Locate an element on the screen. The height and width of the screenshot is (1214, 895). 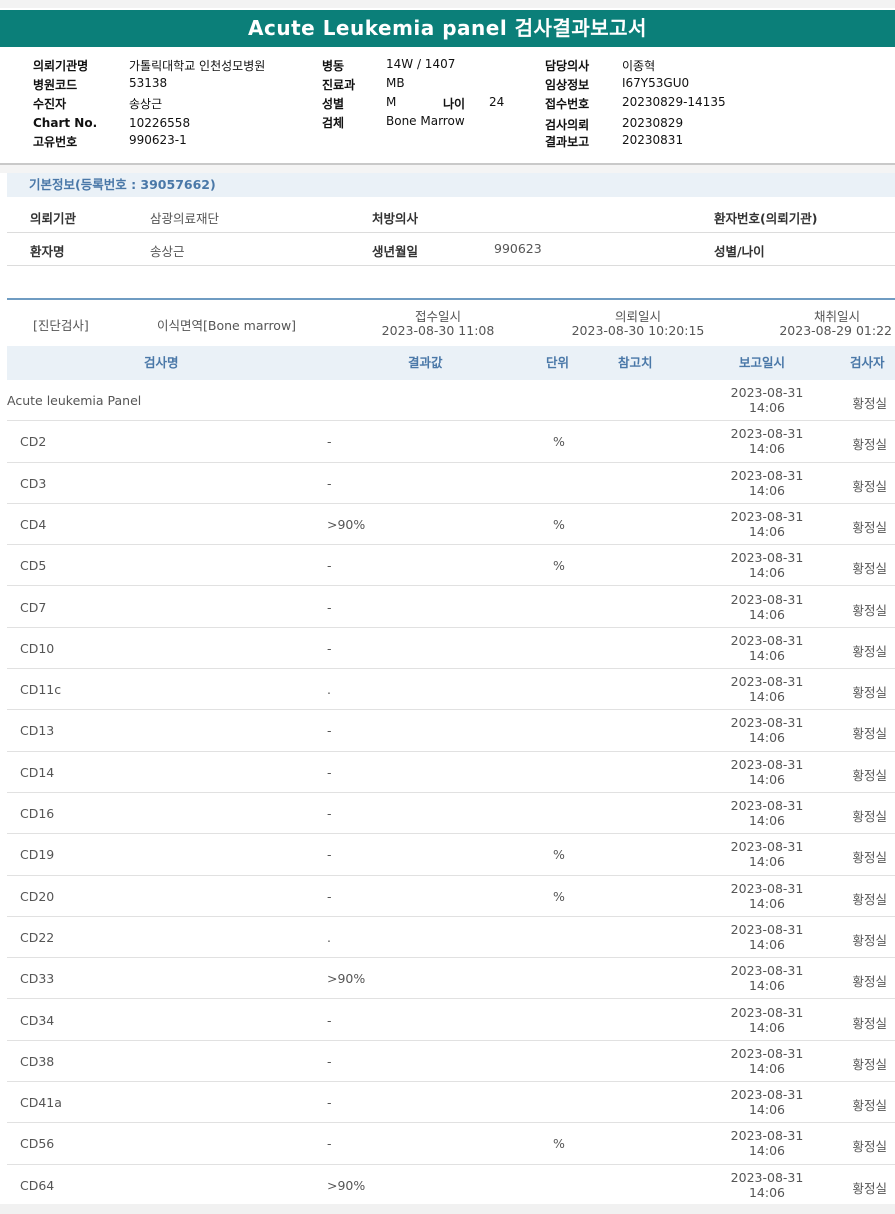
table-row: CD64 >90% 2023-08-31 14:06 황정실 is located at coordinates (451, 1185).